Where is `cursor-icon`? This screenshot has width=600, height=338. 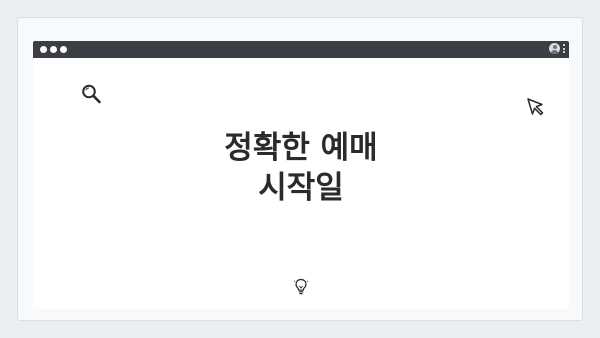
cursor-icon is located at coordinates (535, 107).